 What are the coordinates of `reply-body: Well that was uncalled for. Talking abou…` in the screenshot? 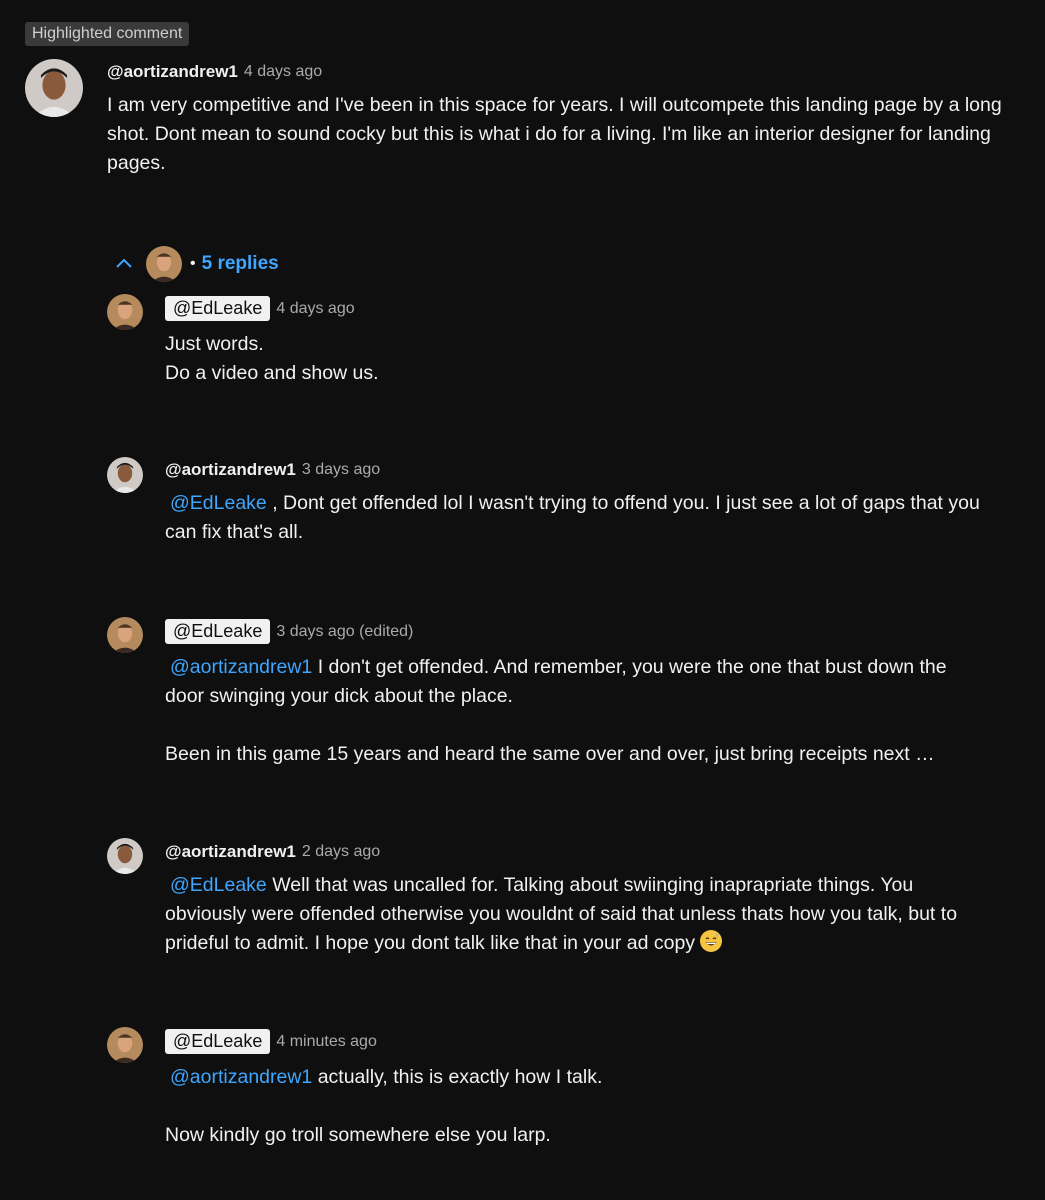 It's located at (561, 914).